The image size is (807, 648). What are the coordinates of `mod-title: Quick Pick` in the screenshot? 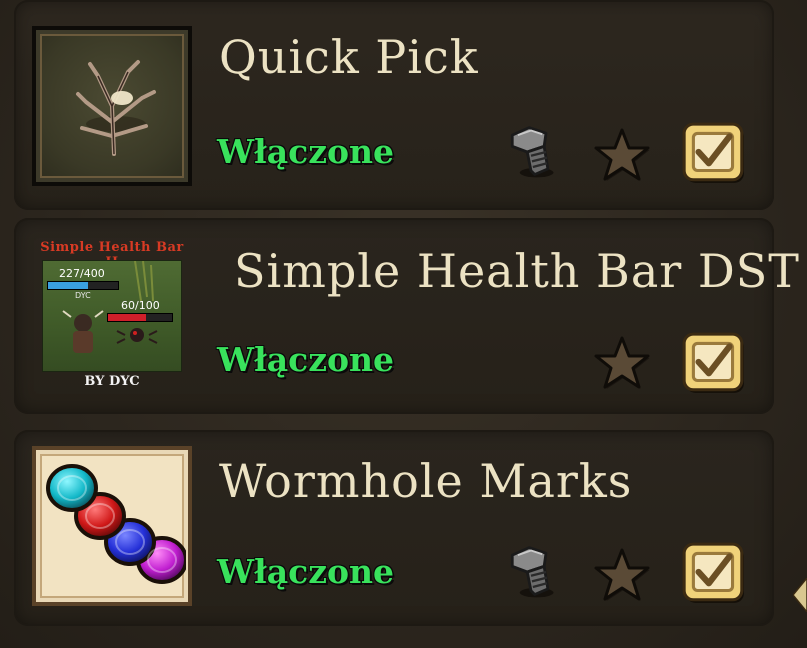 It's located at (349, 57).